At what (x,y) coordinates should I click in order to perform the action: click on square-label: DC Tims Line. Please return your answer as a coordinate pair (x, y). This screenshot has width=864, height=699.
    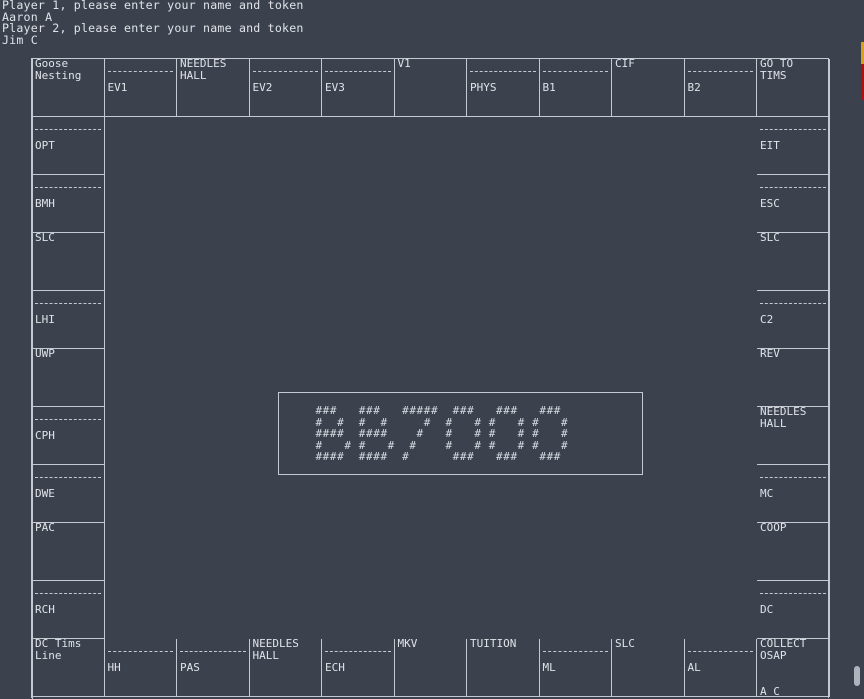
    Looking at the image, I should click on (58, 649).